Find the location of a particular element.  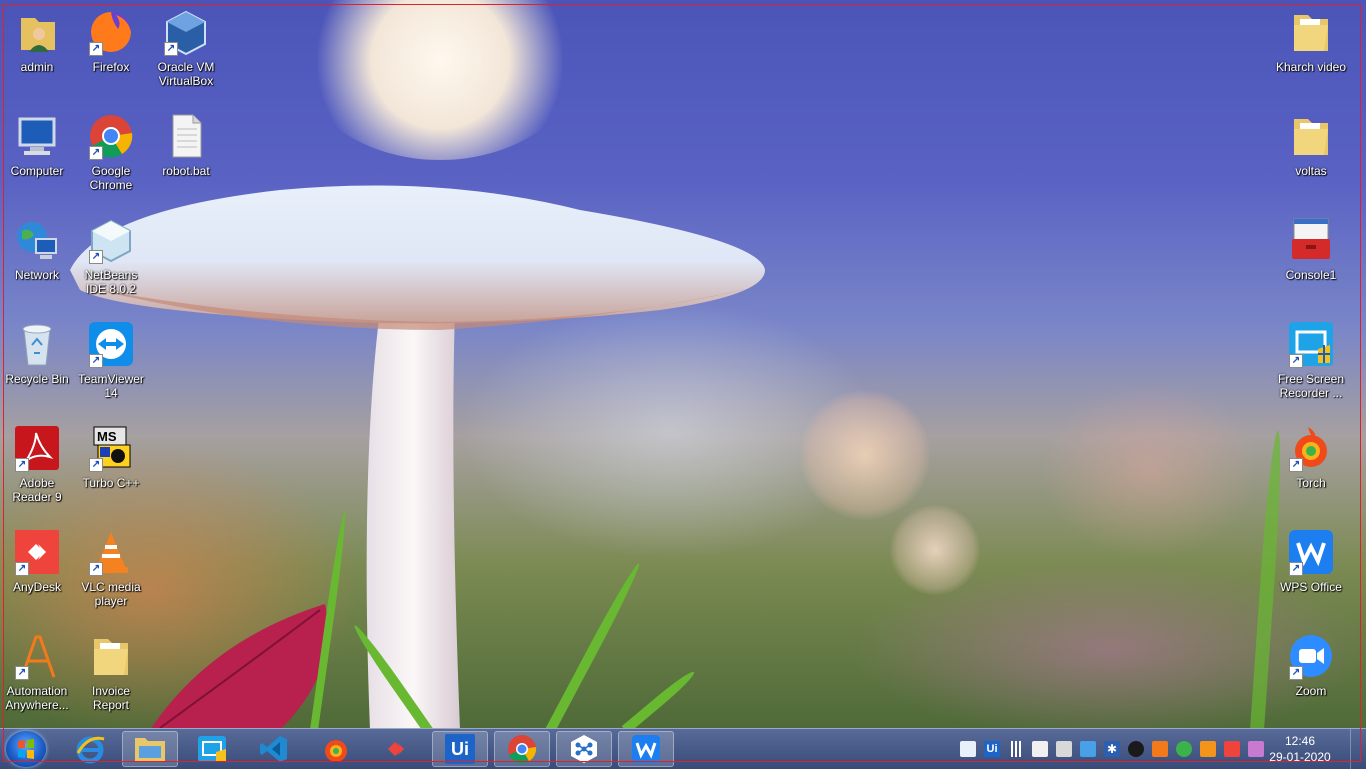

chrome-icon is located at coordinates (522, 749).